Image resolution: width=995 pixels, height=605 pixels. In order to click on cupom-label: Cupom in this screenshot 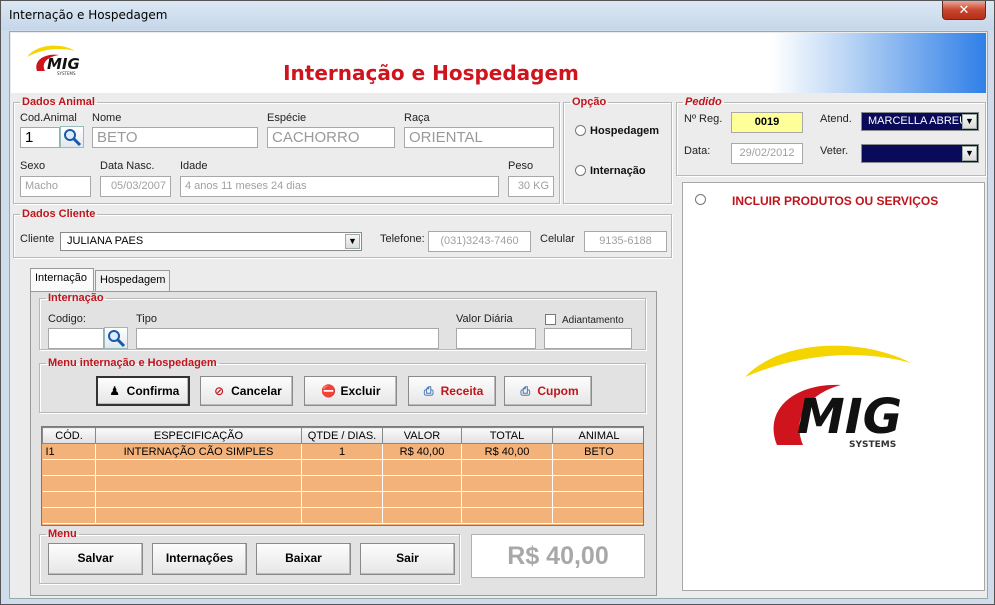, I will do `click(558, 391)`.